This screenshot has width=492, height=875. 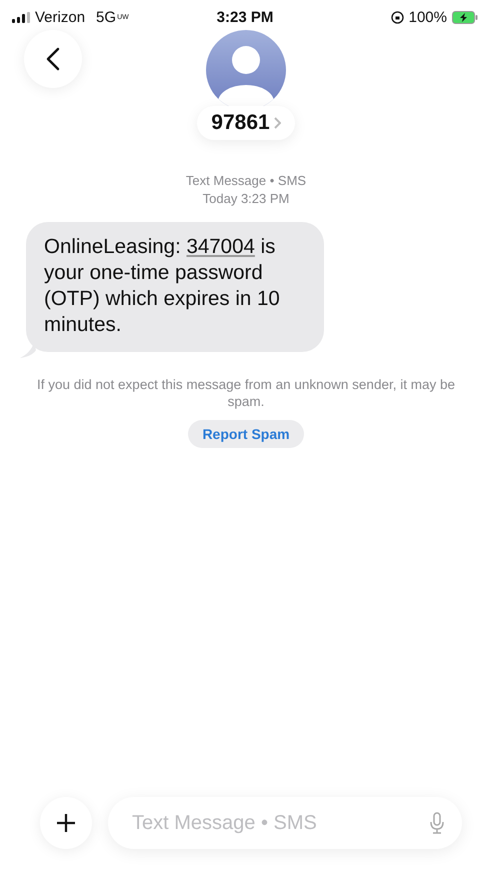 What do you see at coordinates (246, 393) in the screenshot?
I see `spam-notice: If you did not expect this message from an unknown sender, it may be spam.` at bounding box center [246, 393].